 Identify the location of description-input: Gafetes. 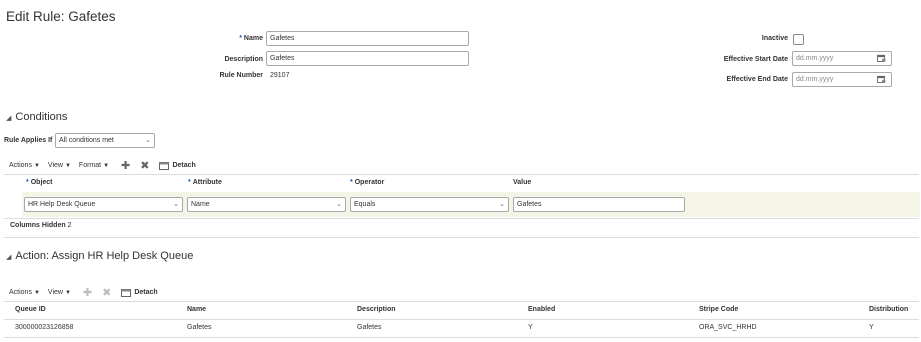
(367, 58).